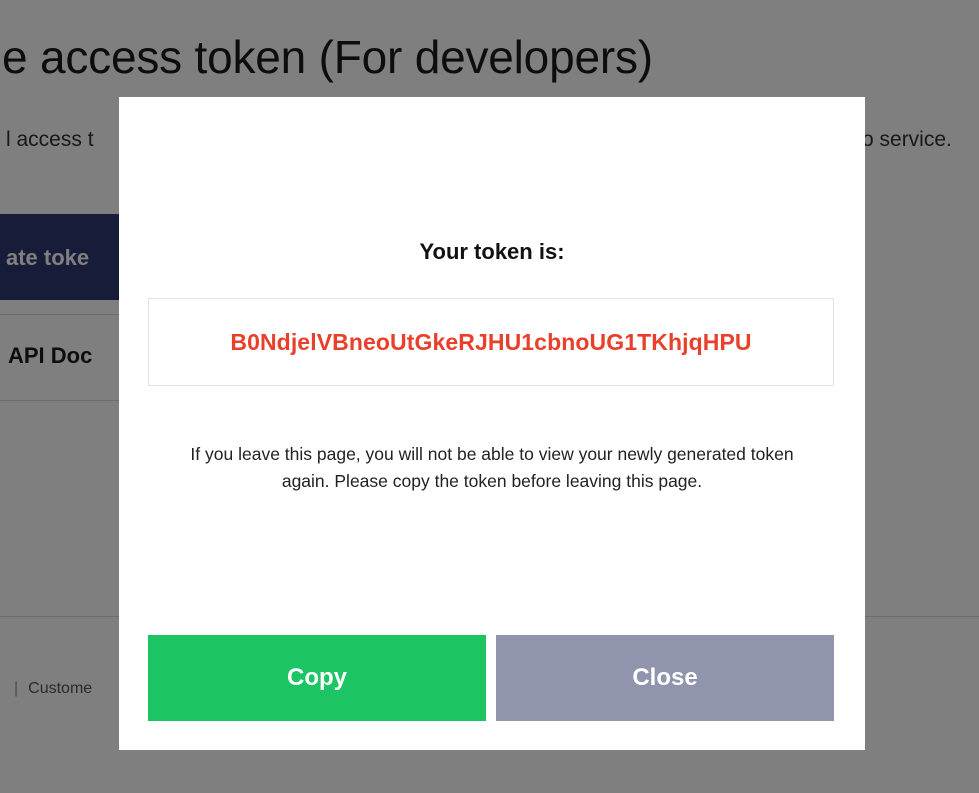 Image resolution: width=979 pixels, height=793 pixels. I want to click on token-value: B0NdjelVBneoUtGkeRJHU1cbnoUG1TKhjqHPU, so click(491, 341).